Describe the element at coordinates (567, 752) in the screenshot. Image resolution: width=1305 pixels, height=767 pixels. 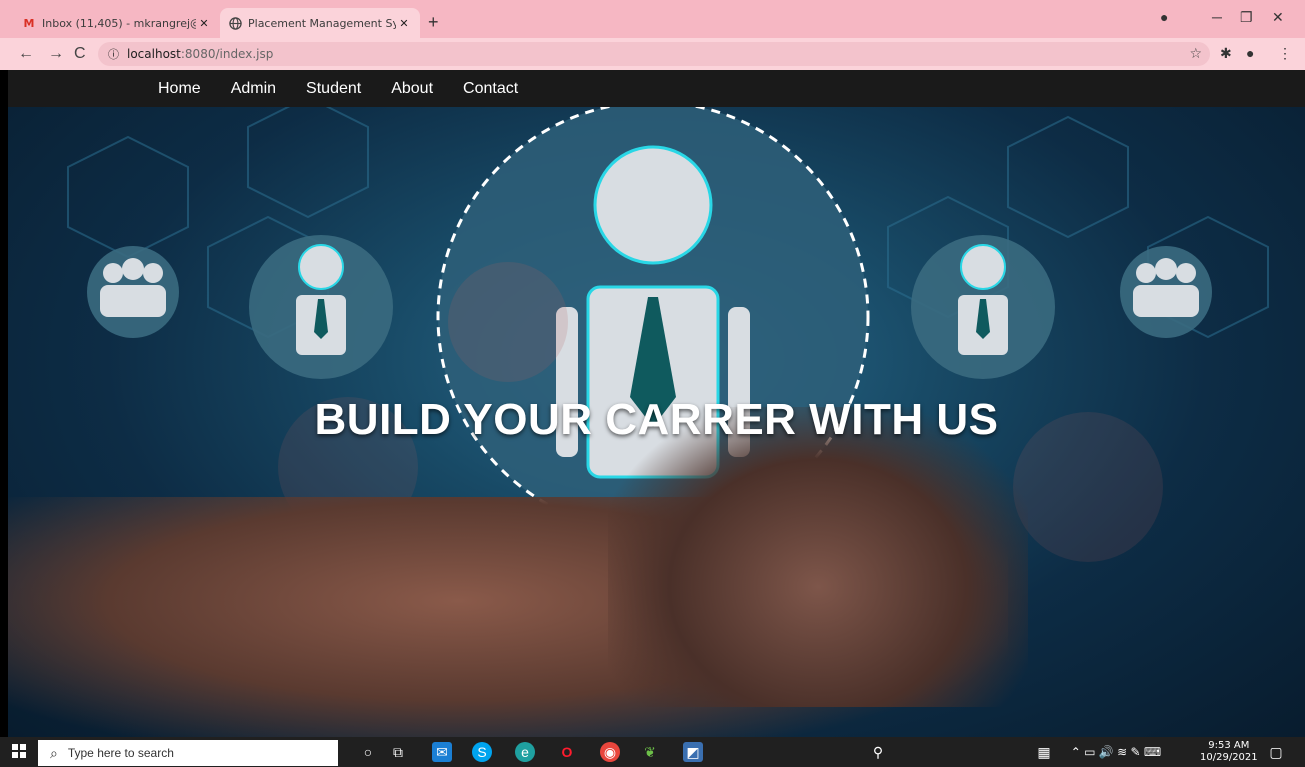
I see `opera-icon: O` at that location.